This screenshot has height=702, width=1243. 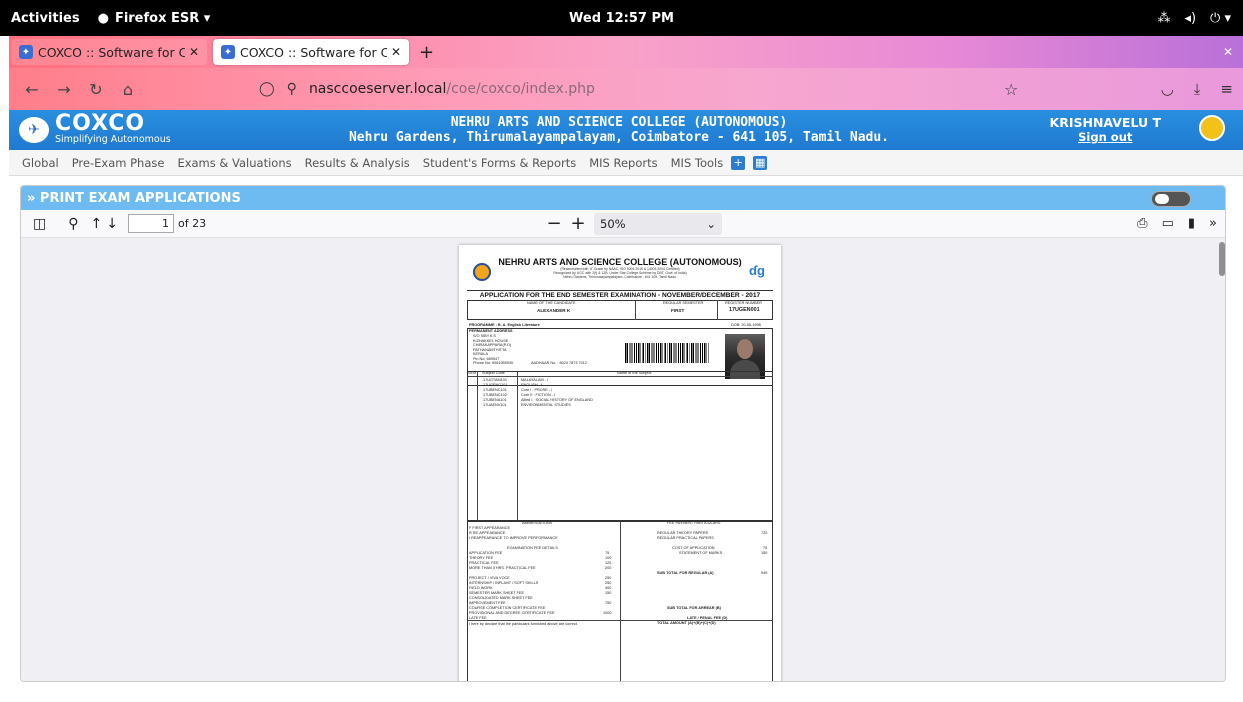 I want to click on payment-row: STATEMENT OF MARKS, so click(x=701, y=553).